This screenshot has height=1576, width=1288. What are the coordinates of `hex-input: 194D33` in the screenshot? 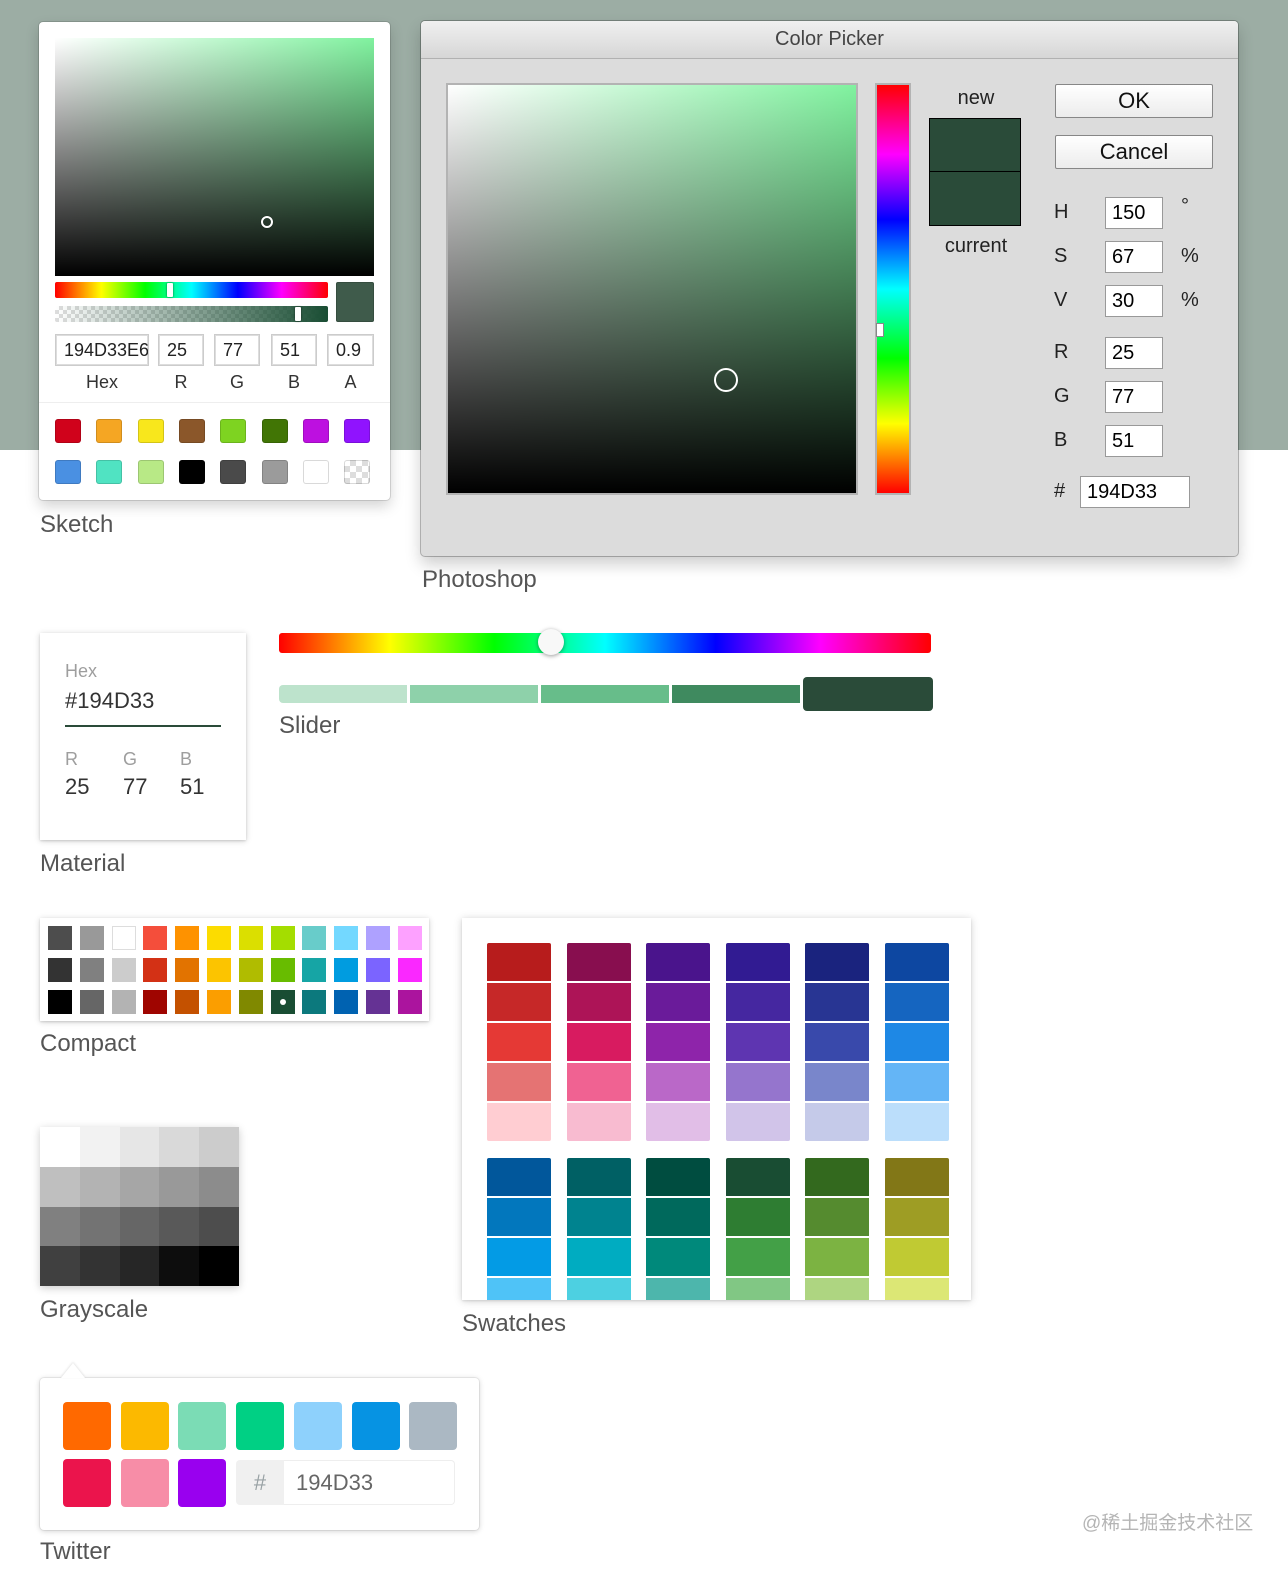 It's located at (1135, 492).